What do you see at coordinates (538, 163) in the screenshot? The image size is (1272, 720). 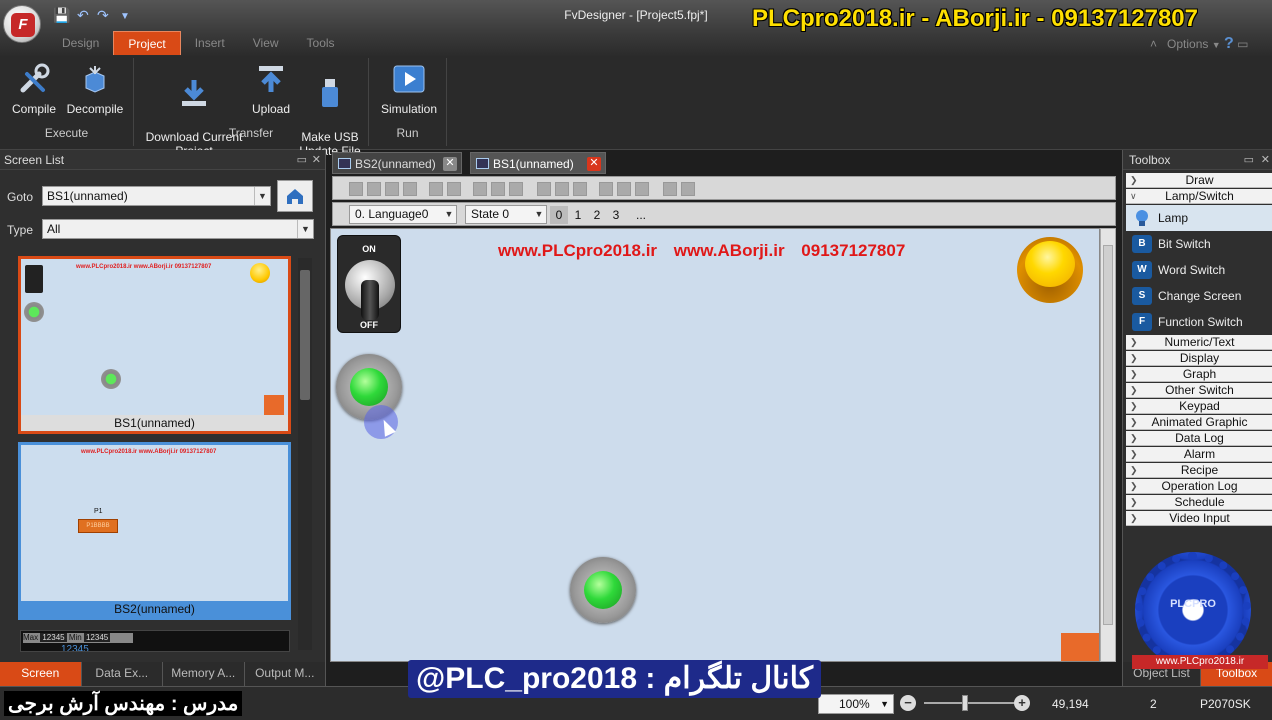 I see `editor-tab-bs1: BS1(unnamed) ✕` at bounding box center [538, 163].